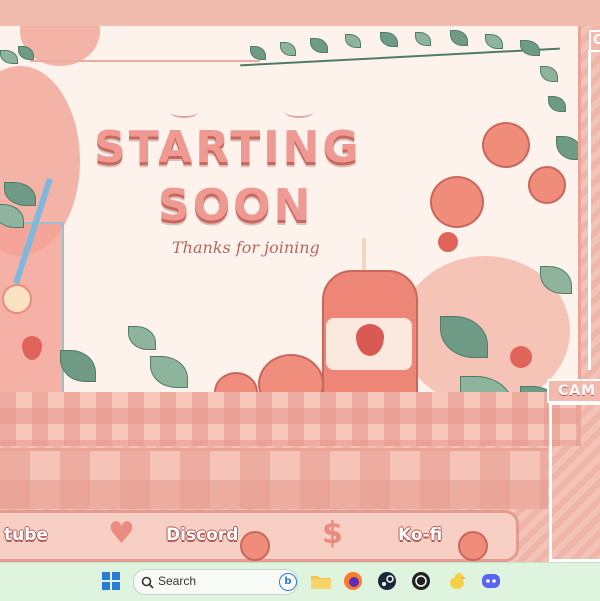  I want to click on heart-icon: ♥, so click(121, 533).